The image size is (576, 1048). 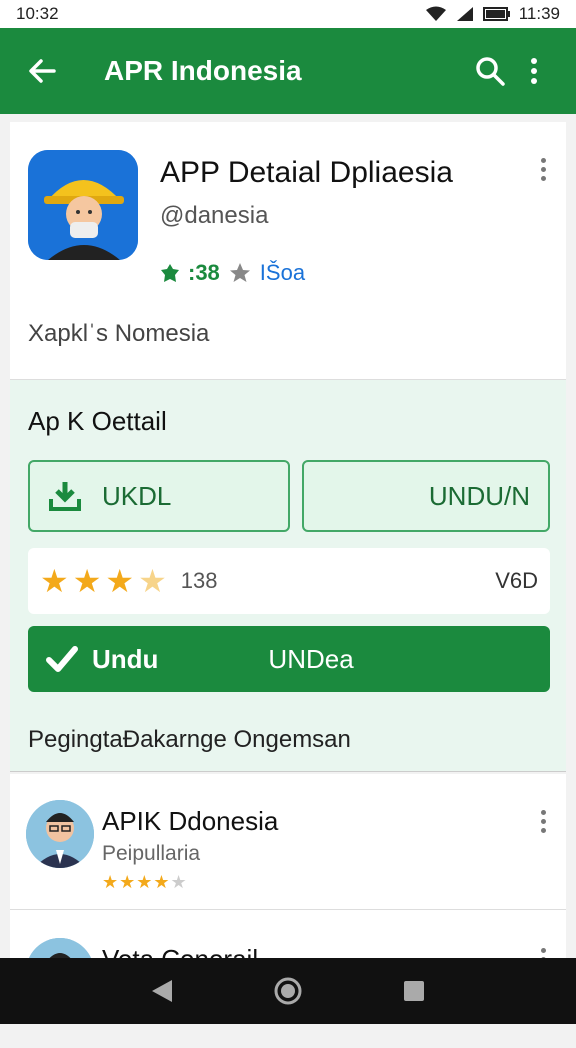 I want to click on unduh-button-label: UNDU/N, so click(x=479, y=495).